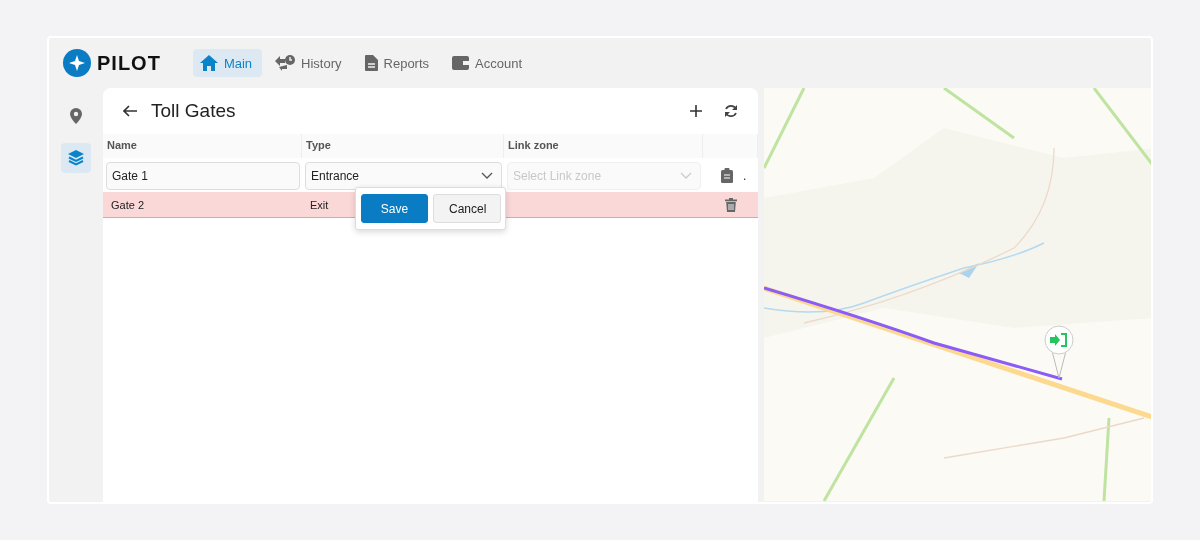 This screenshot has height=540, width=1200. I want to click on save-button: Save, so click(394, 208).